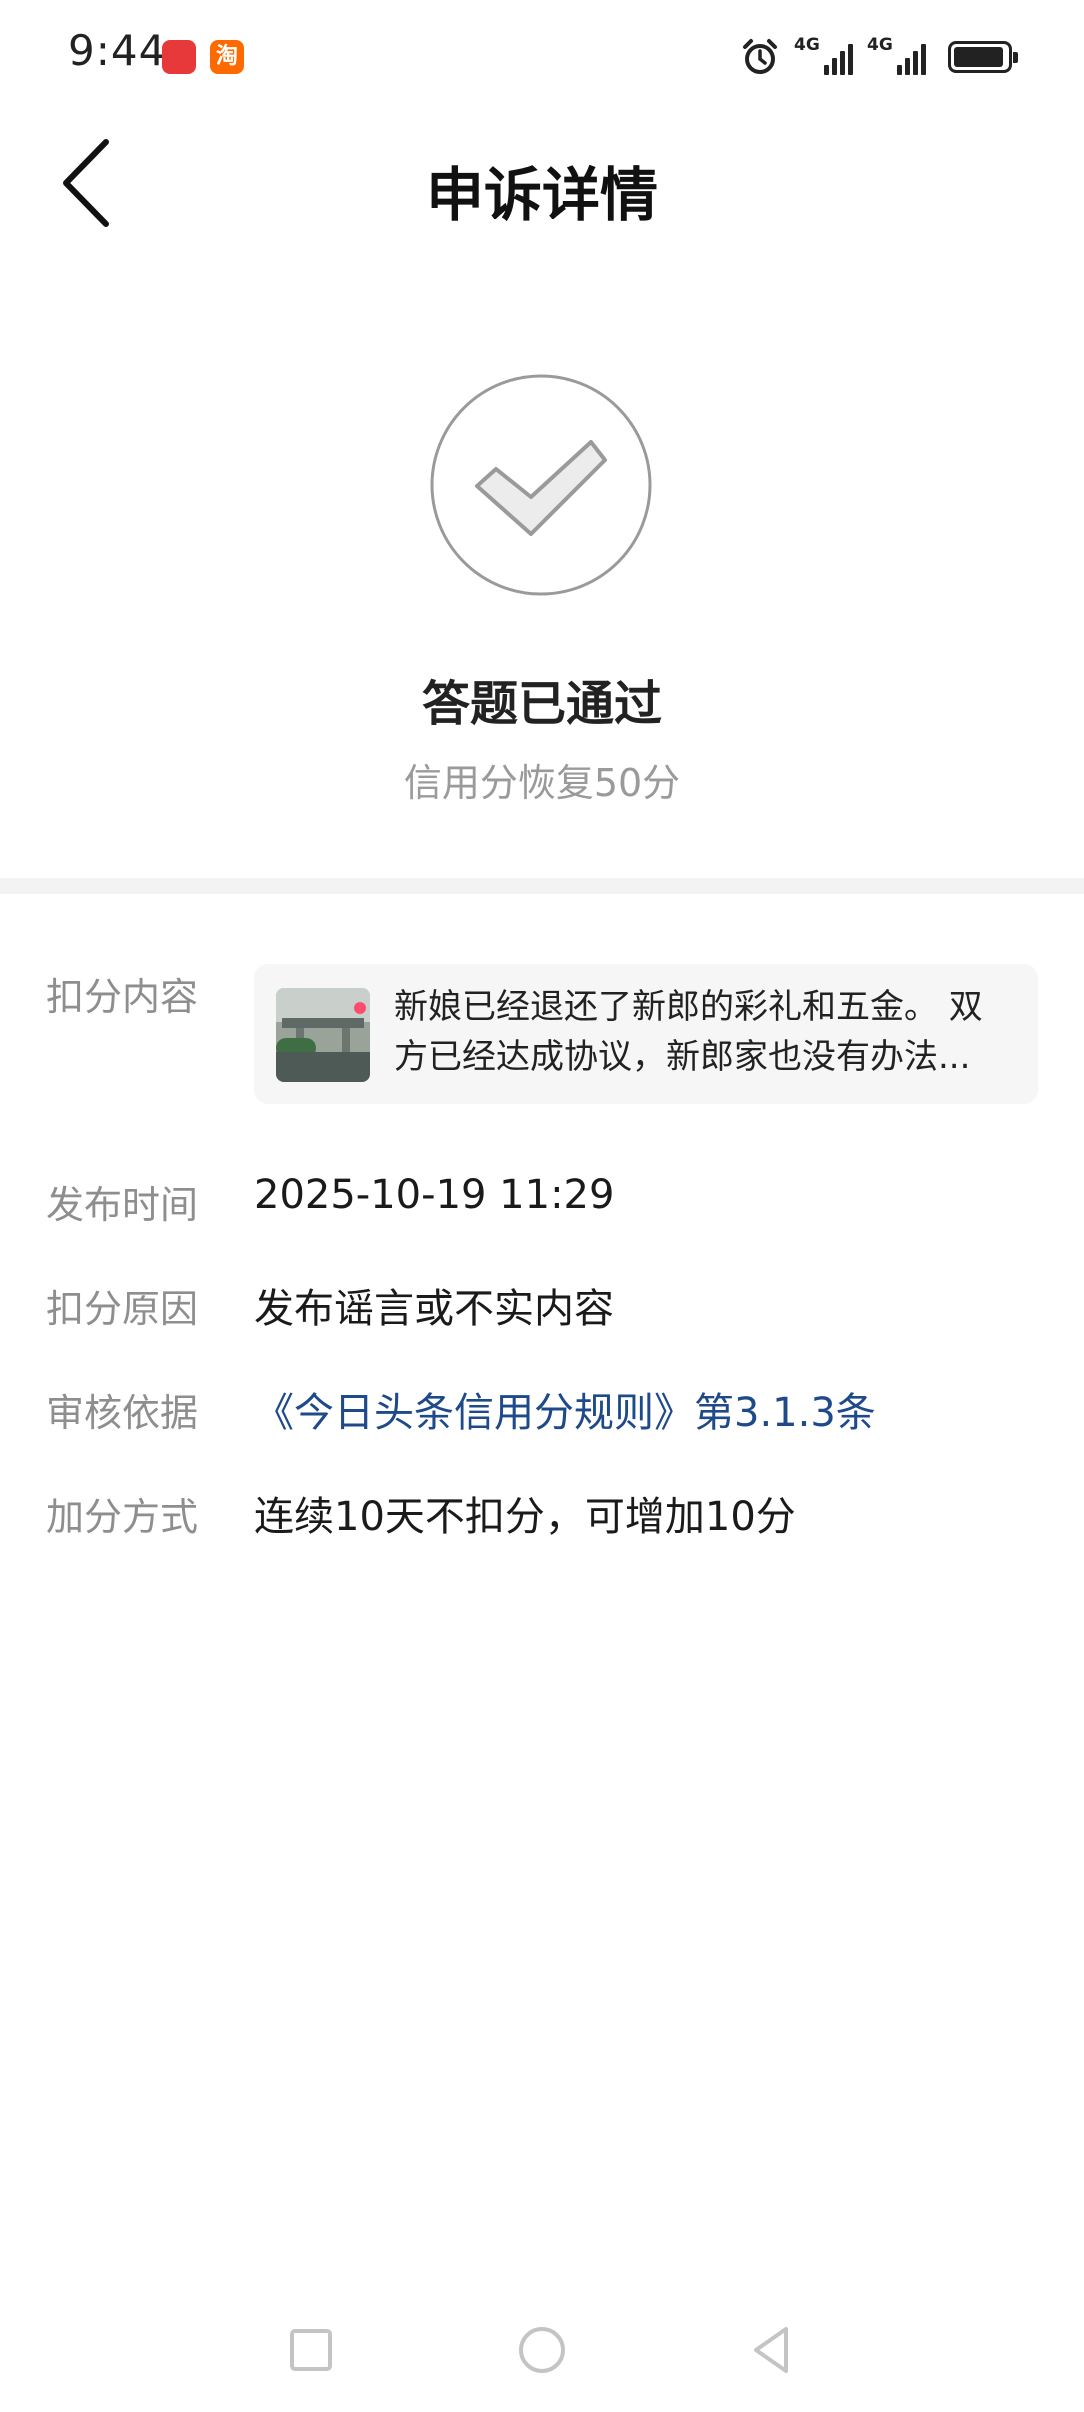 The height and width of the screenshot is (2412, 1084). I want to click on bonus-label: 加分方式, so click(122, 1517).